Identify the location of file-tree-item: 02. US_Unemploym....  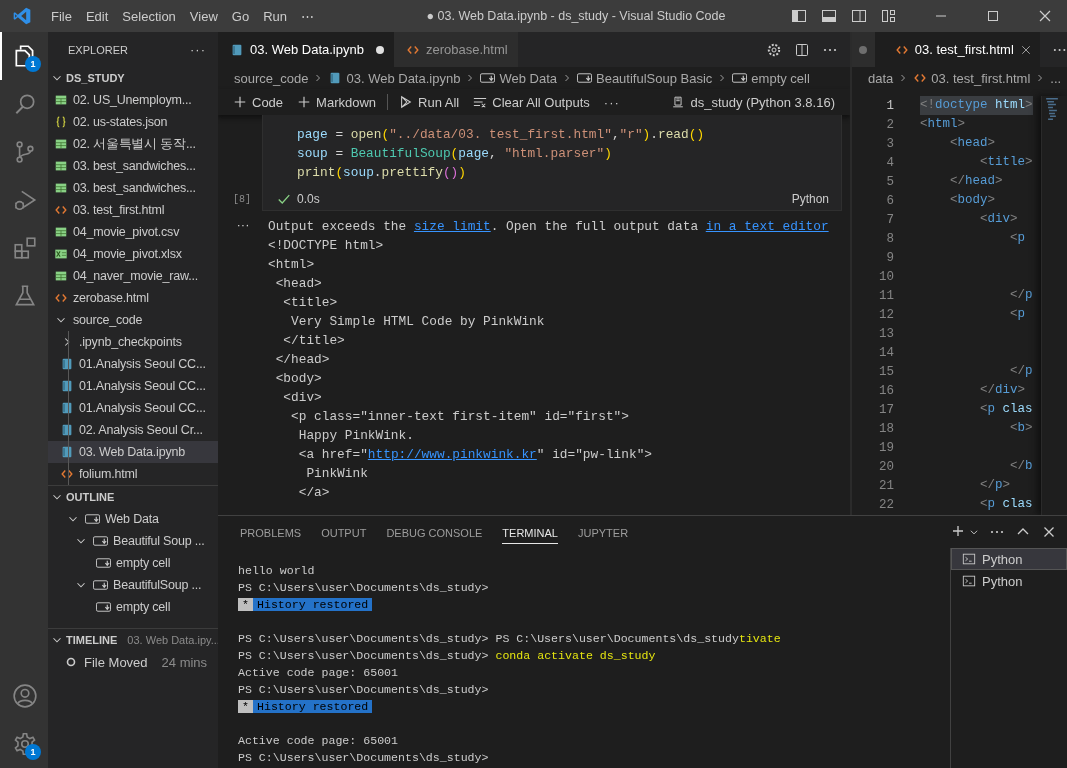
(133, 100).